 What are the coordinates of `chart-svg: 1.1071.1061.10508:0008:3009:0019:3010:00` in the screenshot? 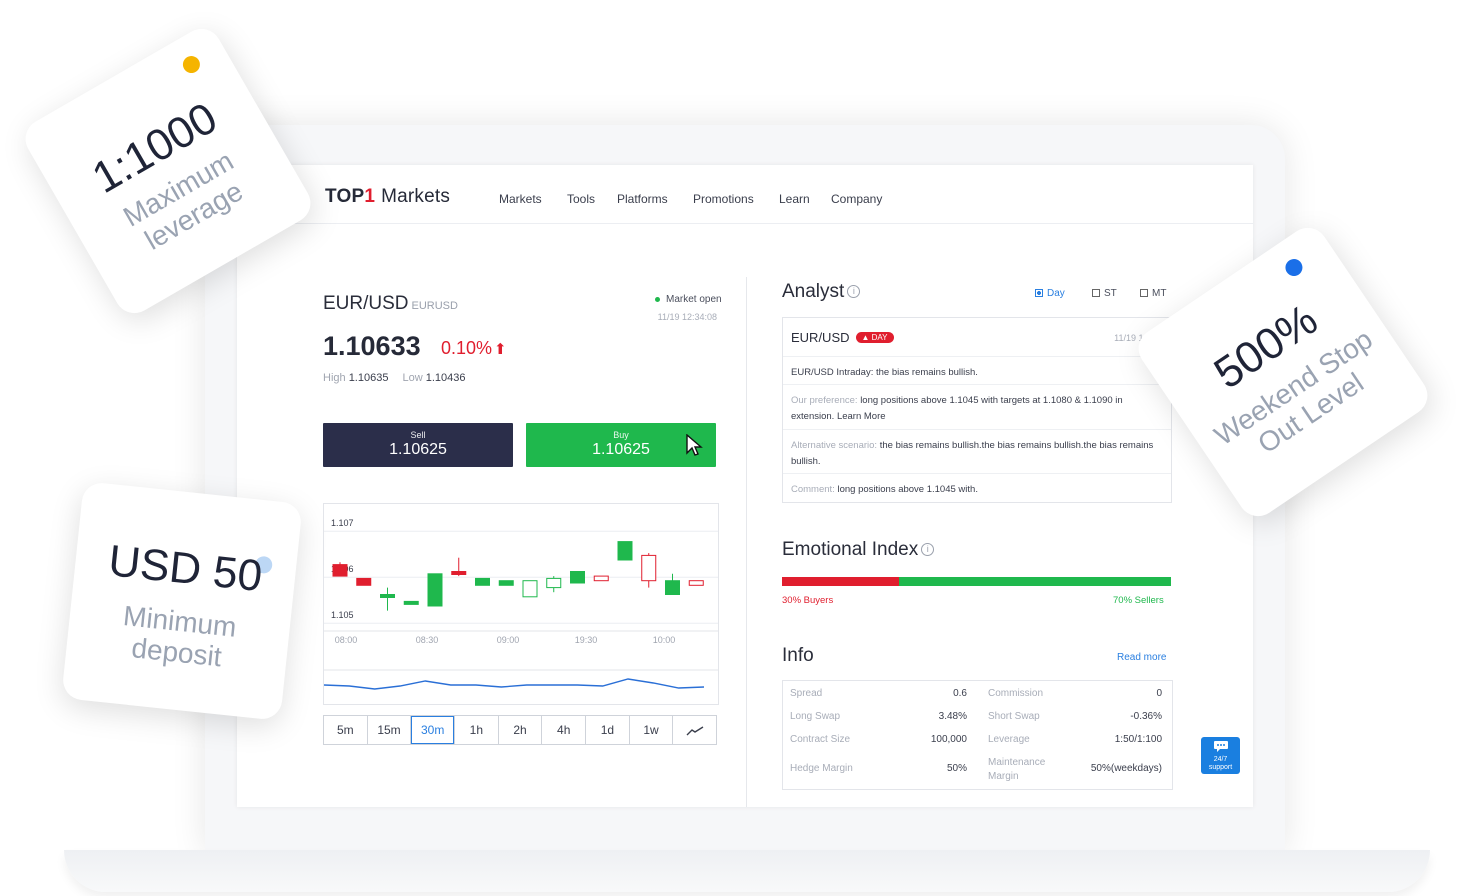 It's located at (520, 604).